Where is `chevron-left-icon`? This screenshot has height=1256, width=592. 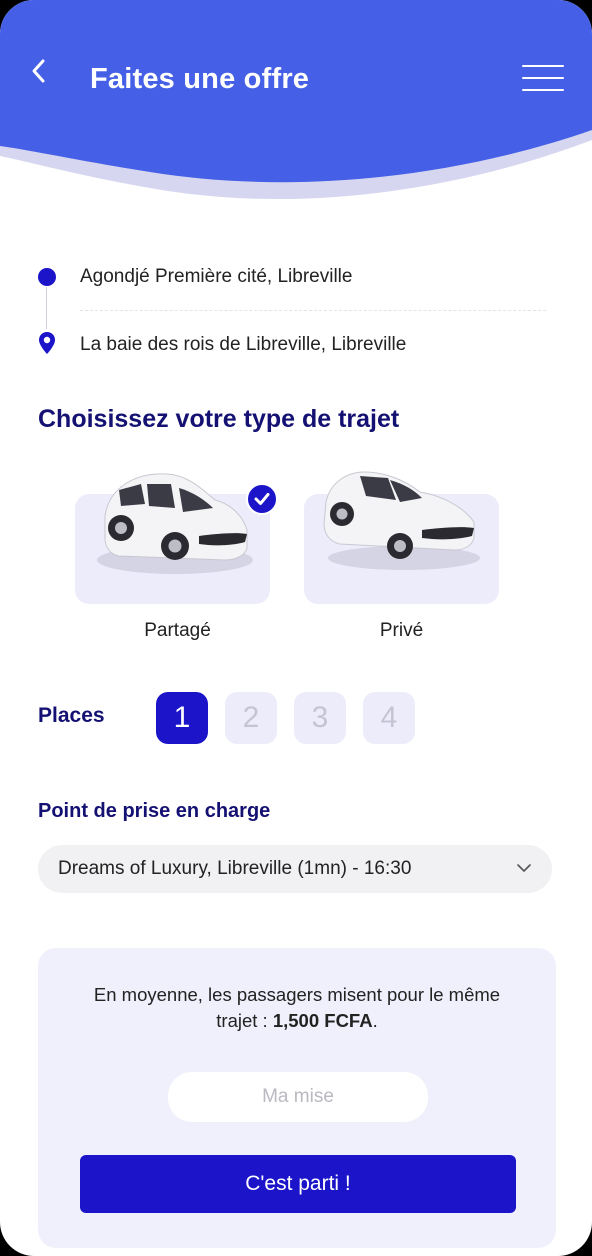 chevron-left-icon is located at coordinates (38, 71).